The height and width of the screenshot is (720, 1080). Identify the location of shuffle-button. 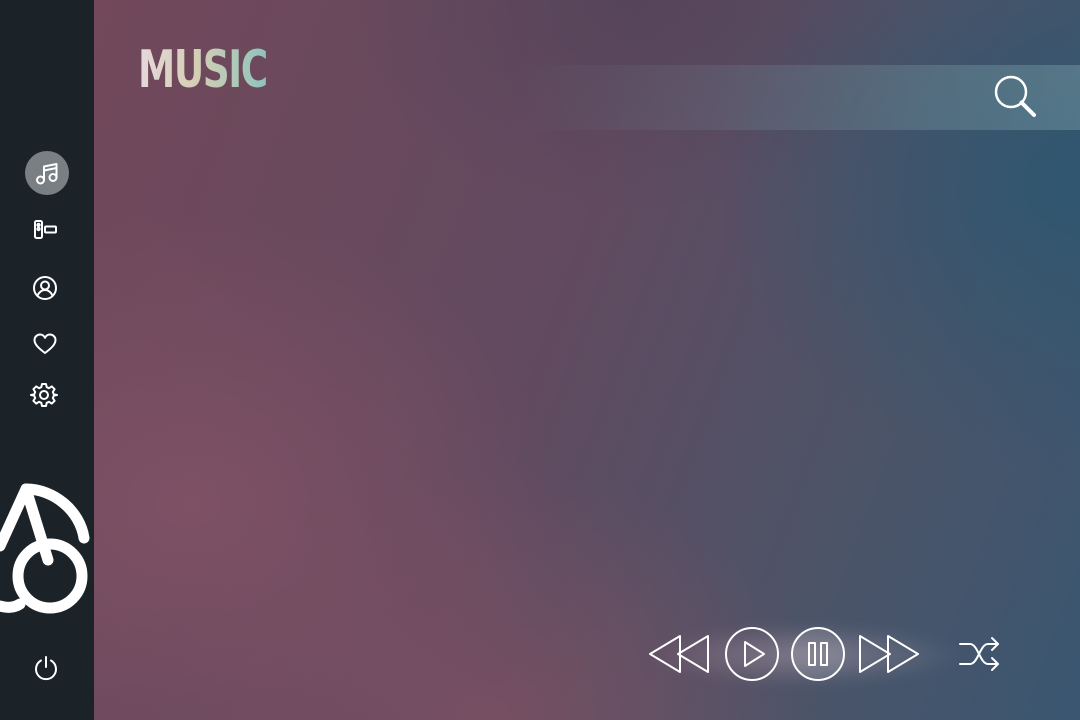
(980, 654).